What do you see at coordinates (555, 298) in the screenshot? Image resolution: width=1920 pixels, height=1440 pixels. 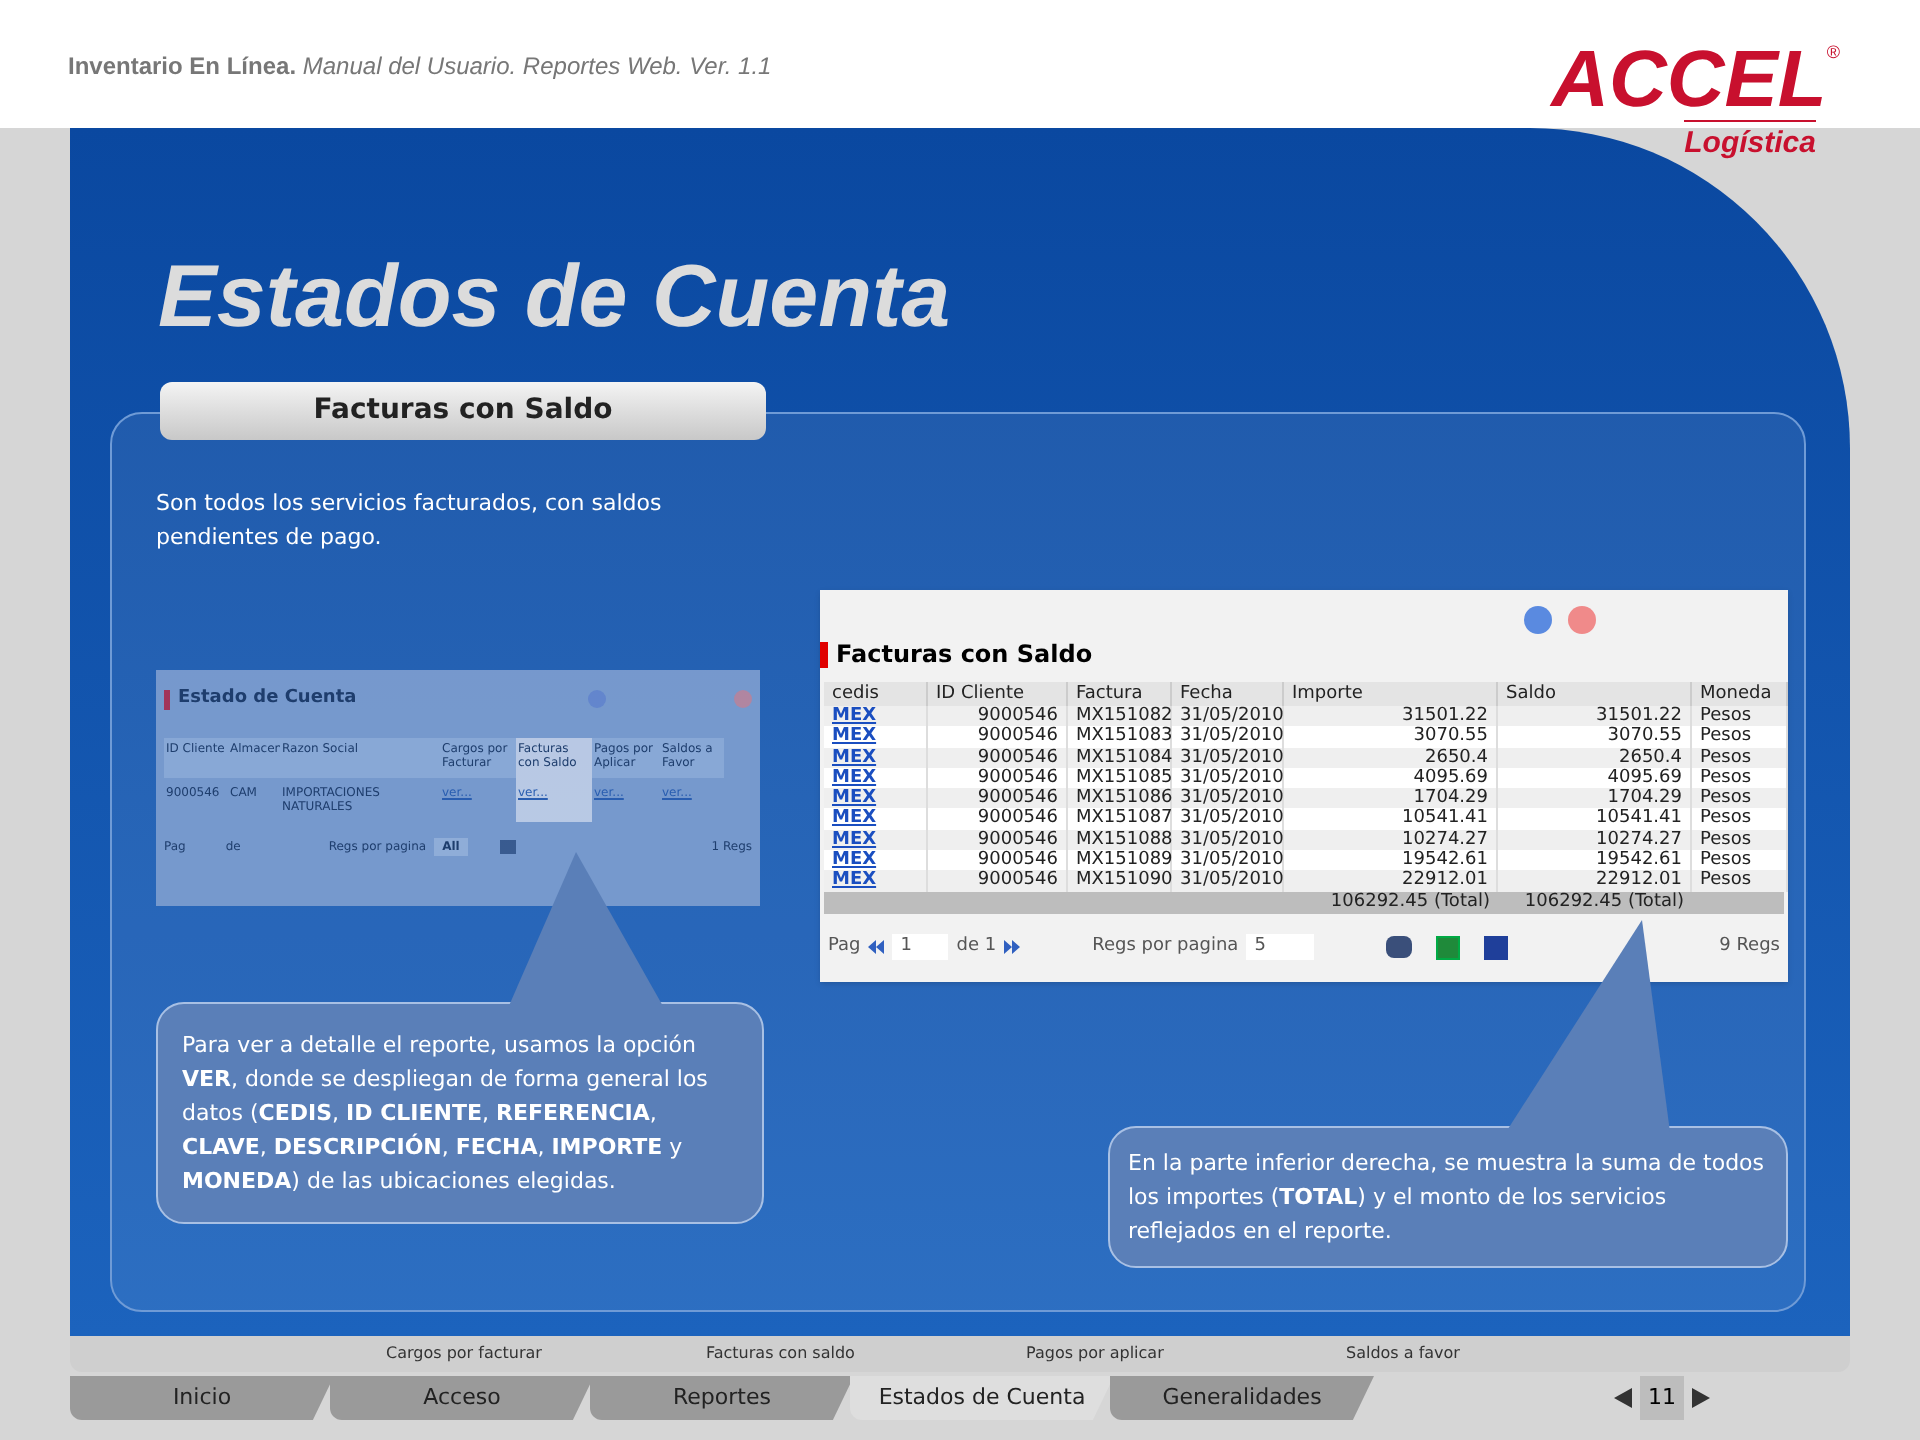 I see `slide-title: Estados de Cuenta` at bounding box center [555, 298].